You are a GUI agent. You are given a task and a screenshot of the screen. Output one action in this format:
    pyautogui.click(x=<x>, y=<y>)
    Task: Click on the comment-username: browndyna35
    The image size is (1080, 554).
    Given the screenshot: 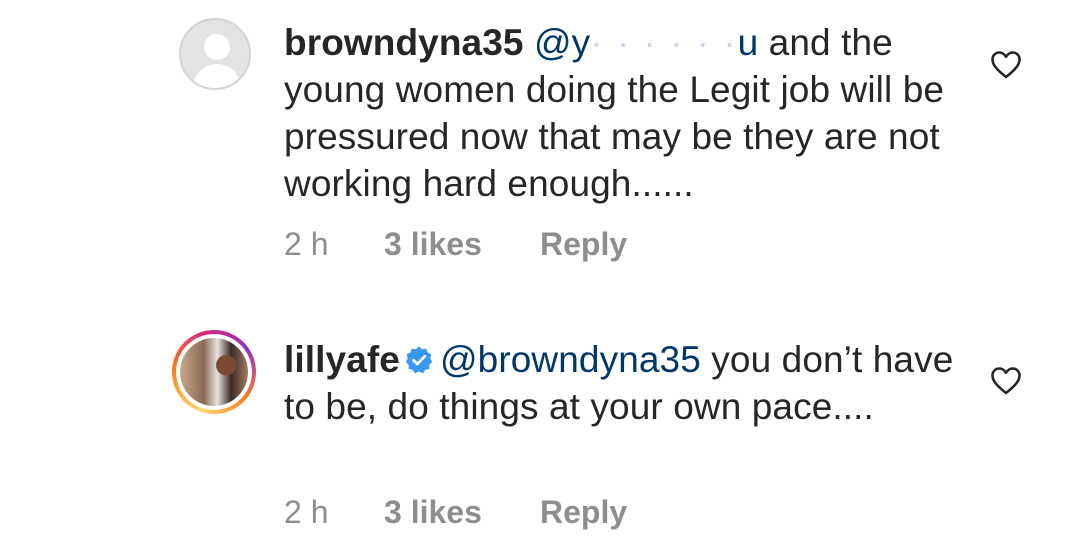 What is the action you would take?
    pyautogui.click(x=404, y=42)
    